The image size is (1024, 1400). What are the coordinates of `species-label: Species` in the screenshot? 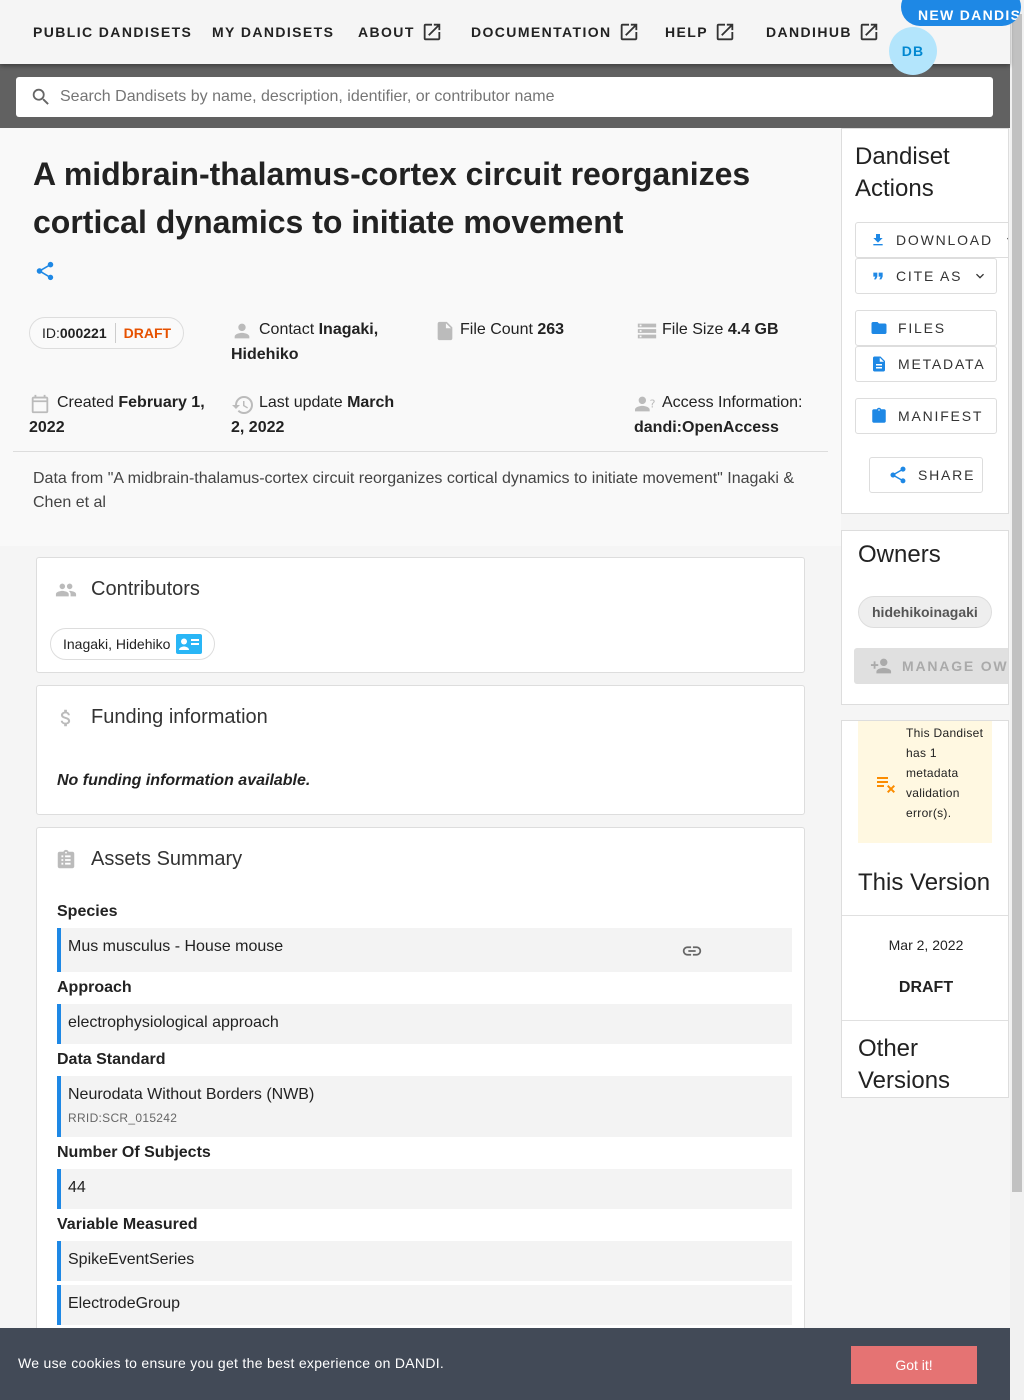 It's located at (87, 911).